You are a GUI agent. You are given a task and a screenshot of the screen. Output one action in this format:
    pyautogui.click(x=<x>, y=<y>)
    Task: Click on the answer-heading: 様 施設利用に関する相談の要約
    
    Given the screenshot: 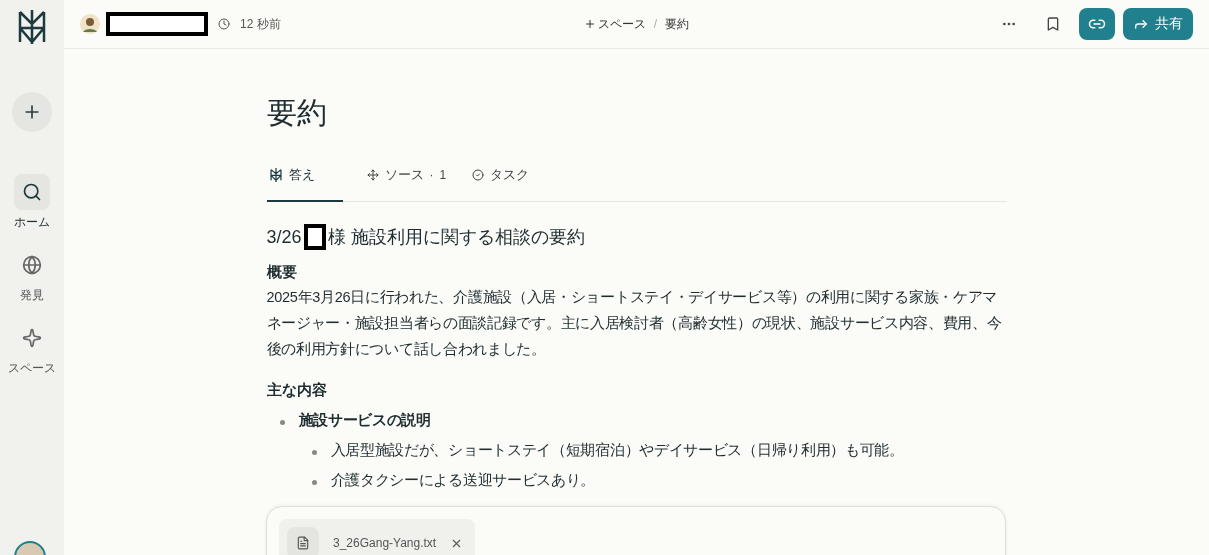 What is the action you would take?
    pyautogui.click(x=456, y=237)
    